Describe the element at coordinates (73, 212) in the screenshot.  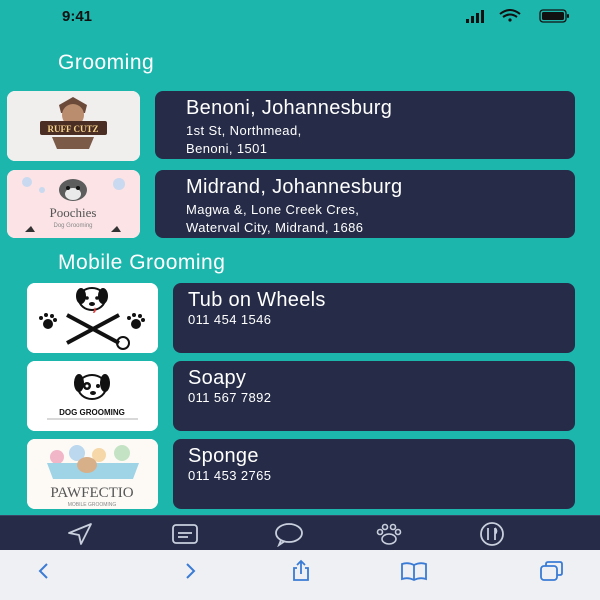
I see `poochies-logo-text: Poochies` at that location.